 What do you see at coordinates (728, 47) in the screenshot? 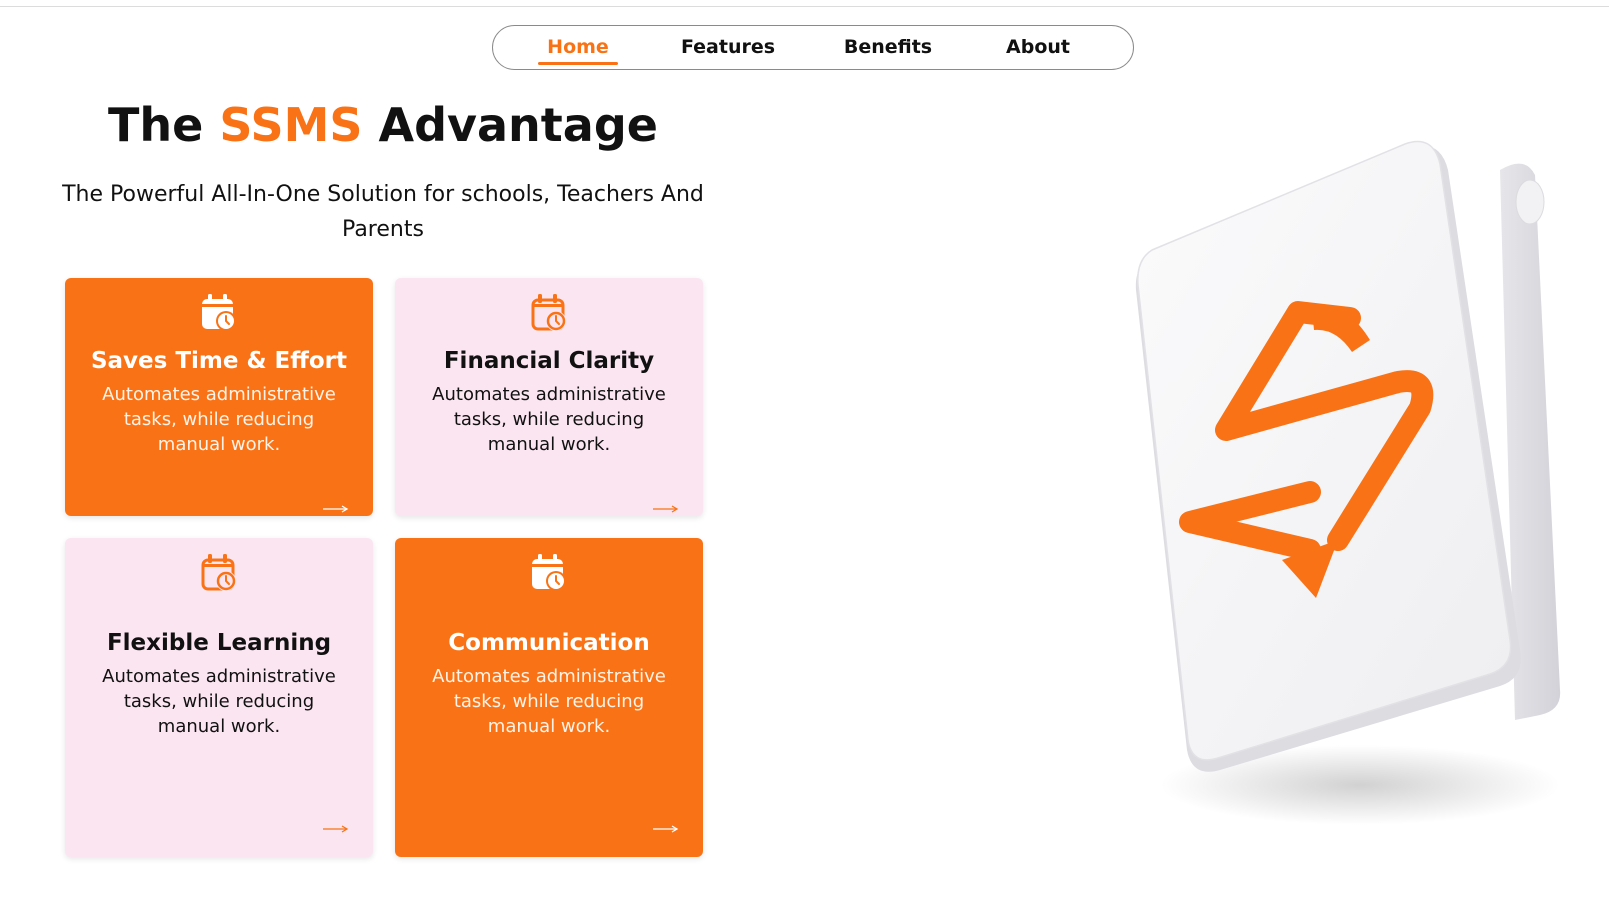
I see `nav-features: Features` at bounding box center [728, 47].